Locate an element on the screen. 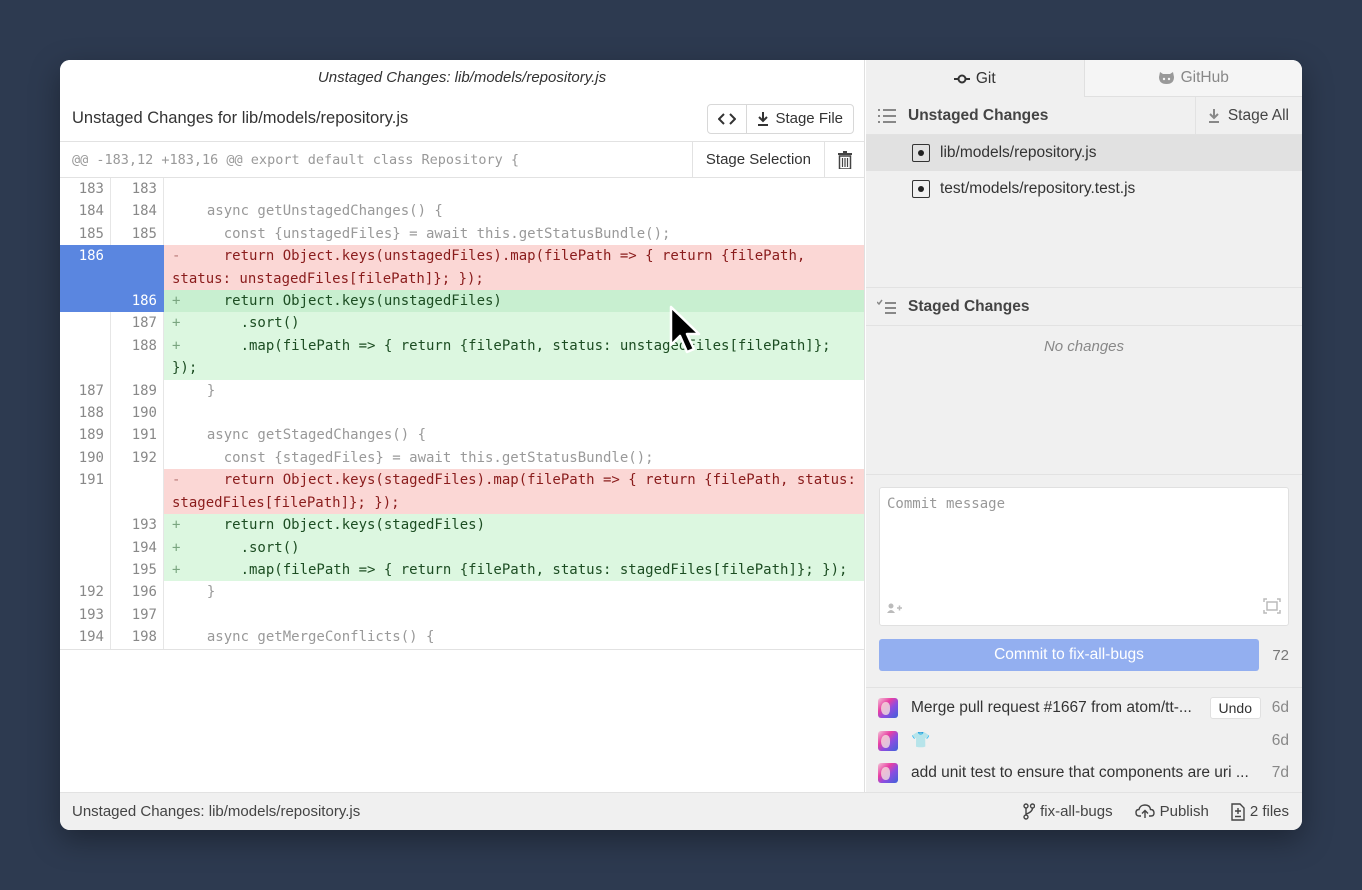 This screenshot has width=1362, height=890. commit-message-editor: Commit message is located at coordinates (1084, 556).